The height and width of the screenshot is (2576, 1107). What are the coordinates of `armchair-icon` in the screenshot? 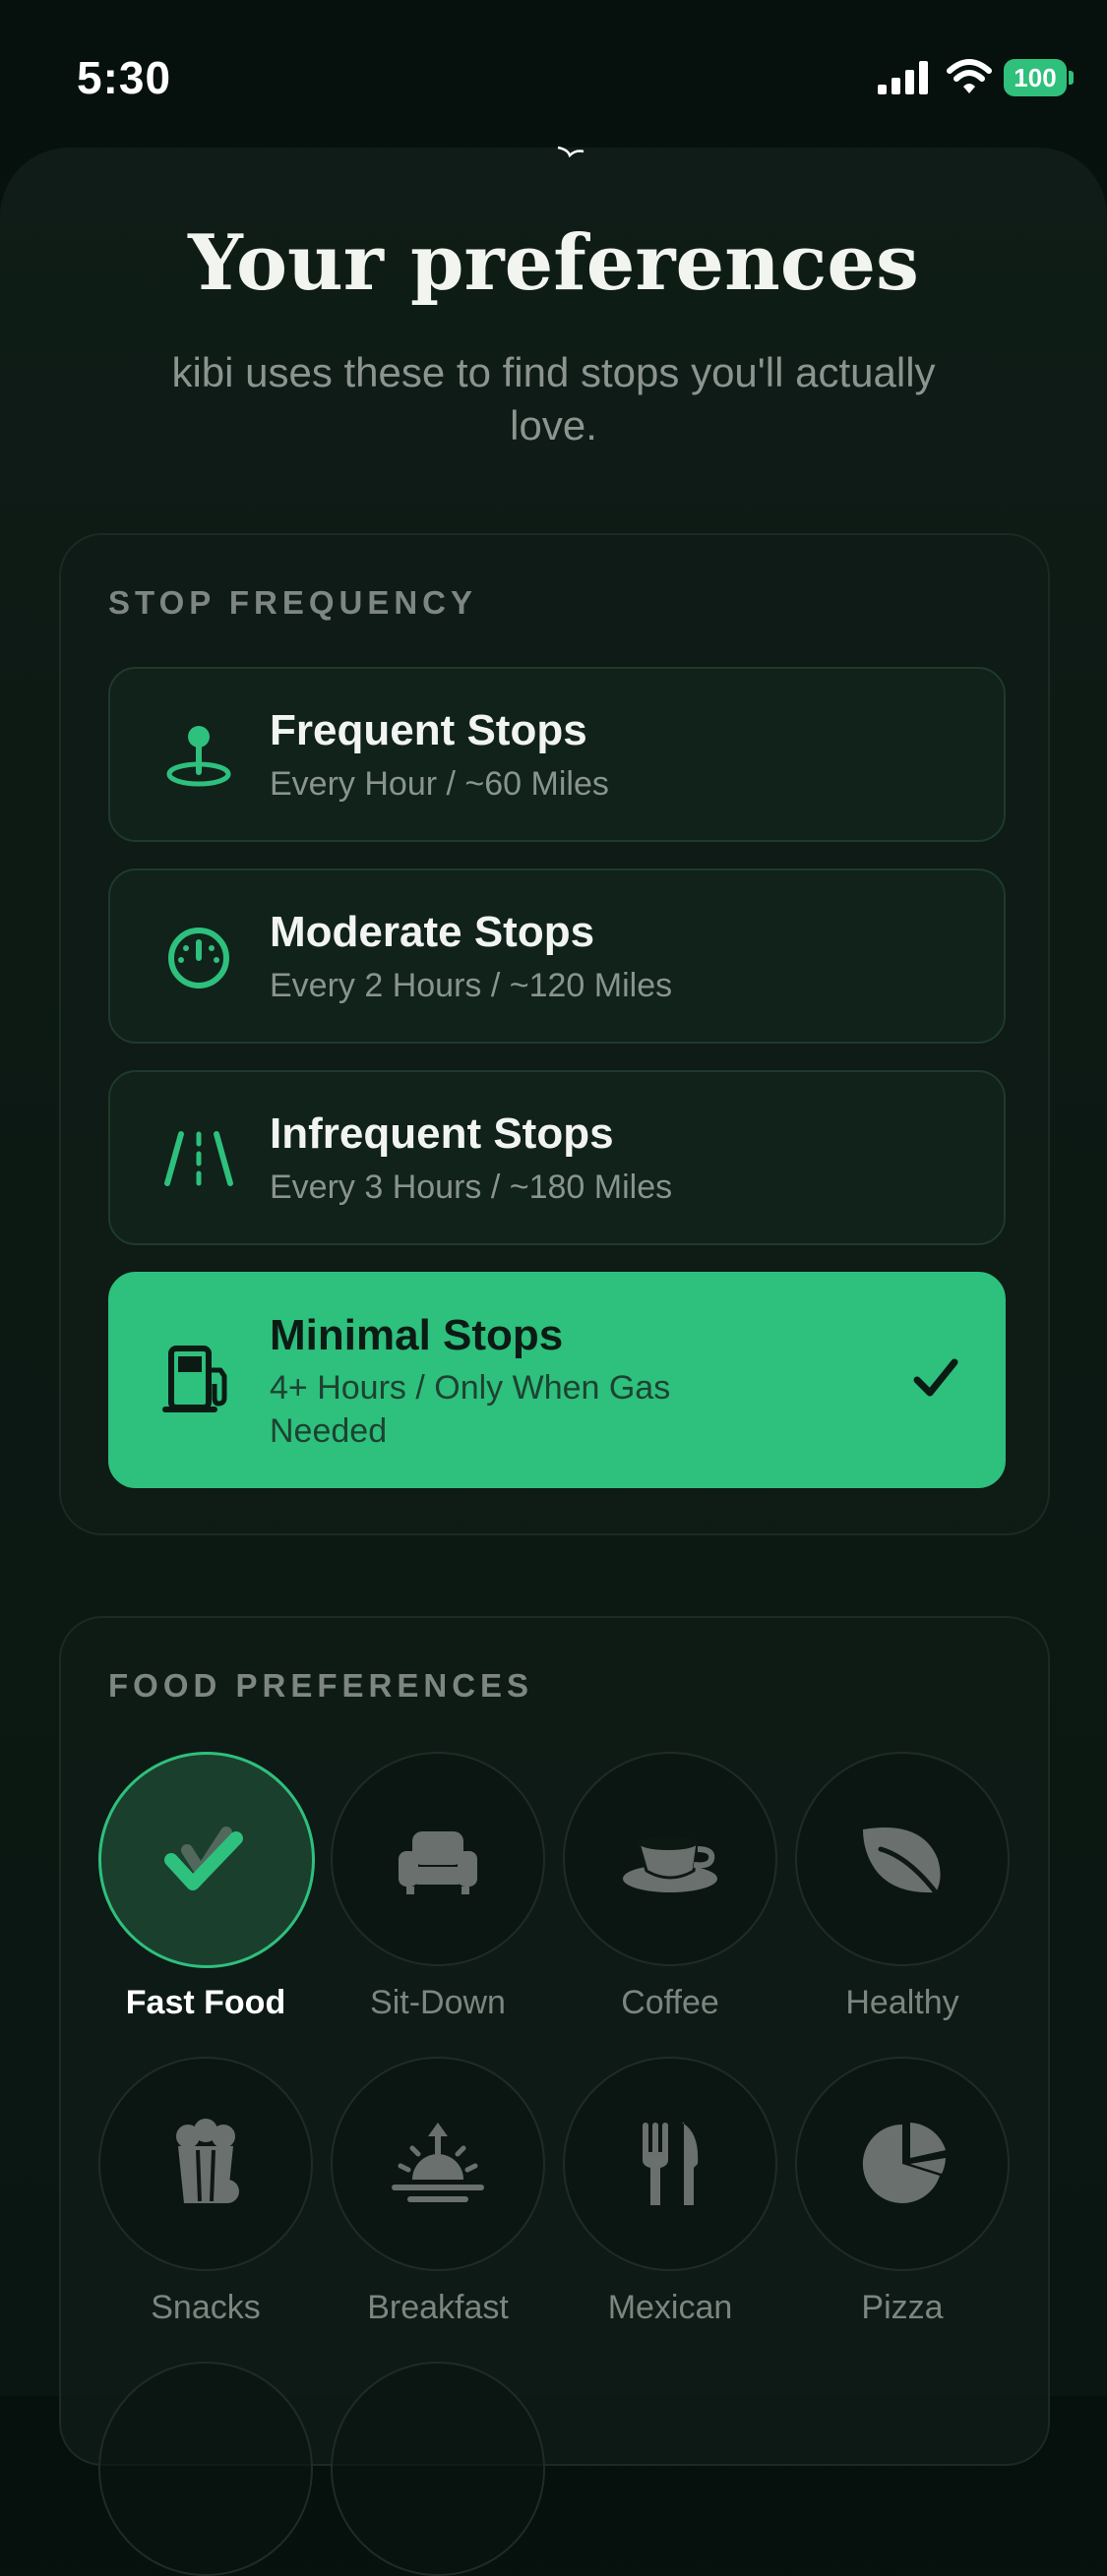 It's located at (438, 1863).